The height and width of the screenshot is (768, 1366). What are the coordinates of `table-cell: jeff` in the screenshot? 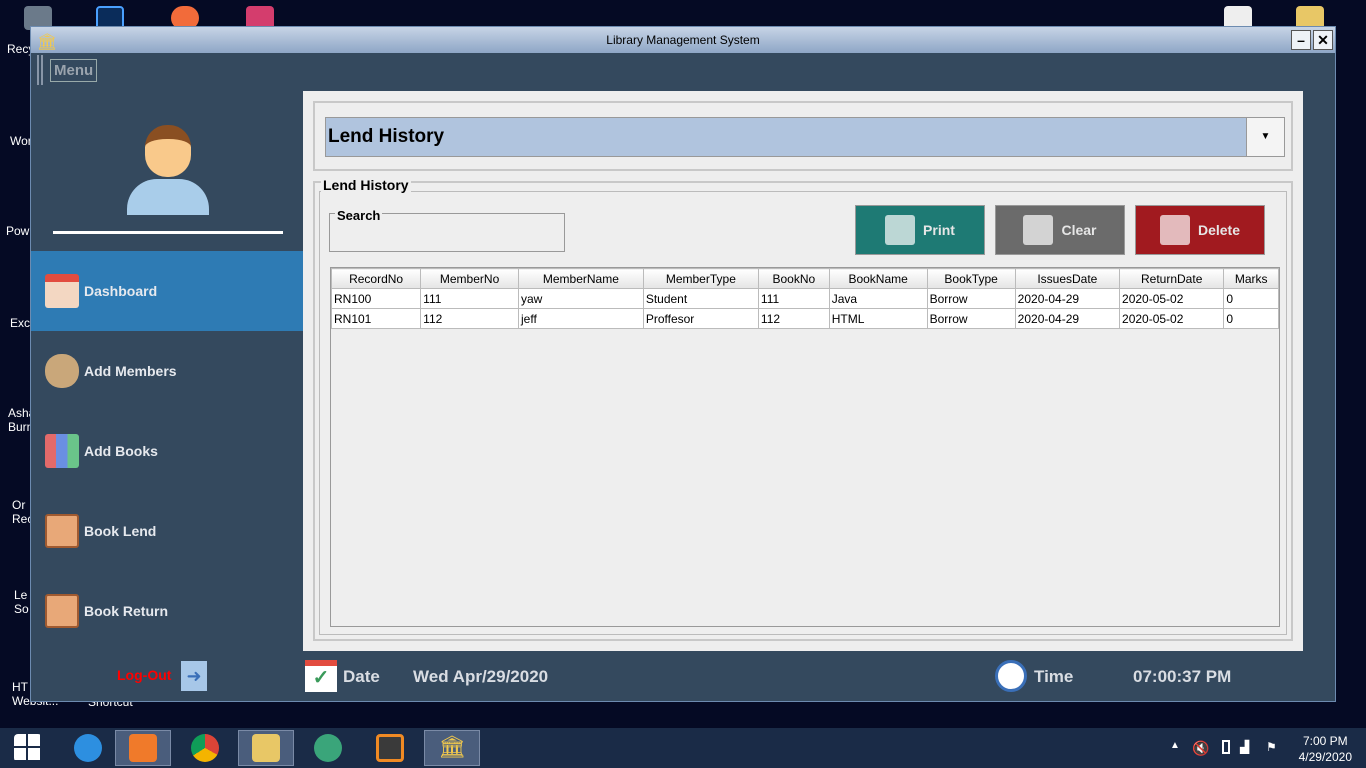 It's located at (580, 318).